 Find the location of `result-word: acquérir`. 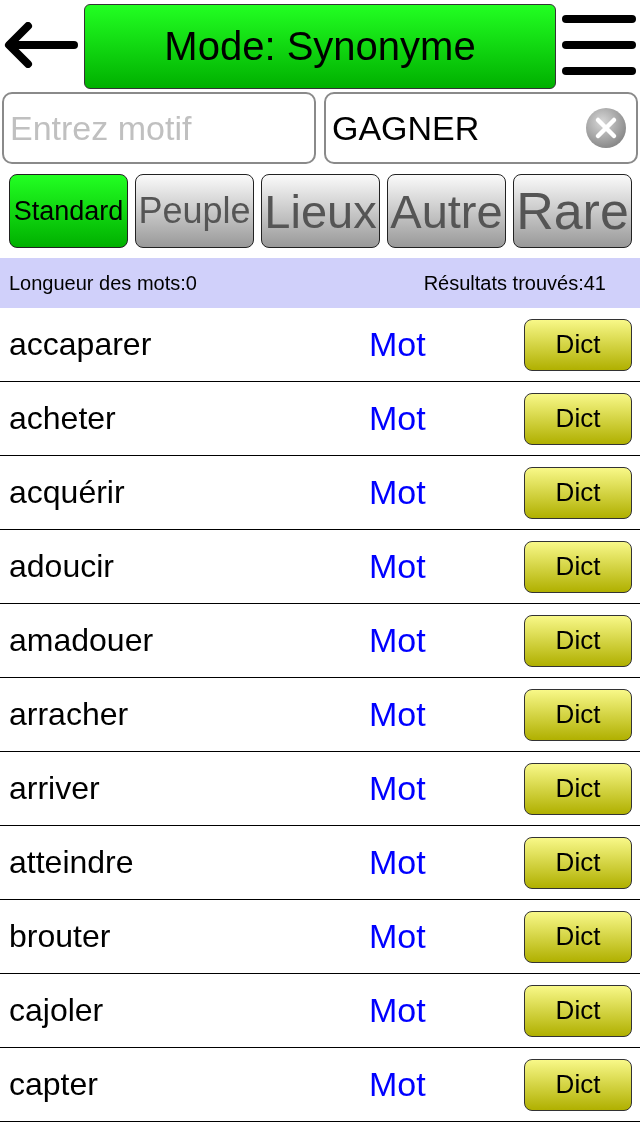

result-word: acquérir is located at coordinates (67, 492).